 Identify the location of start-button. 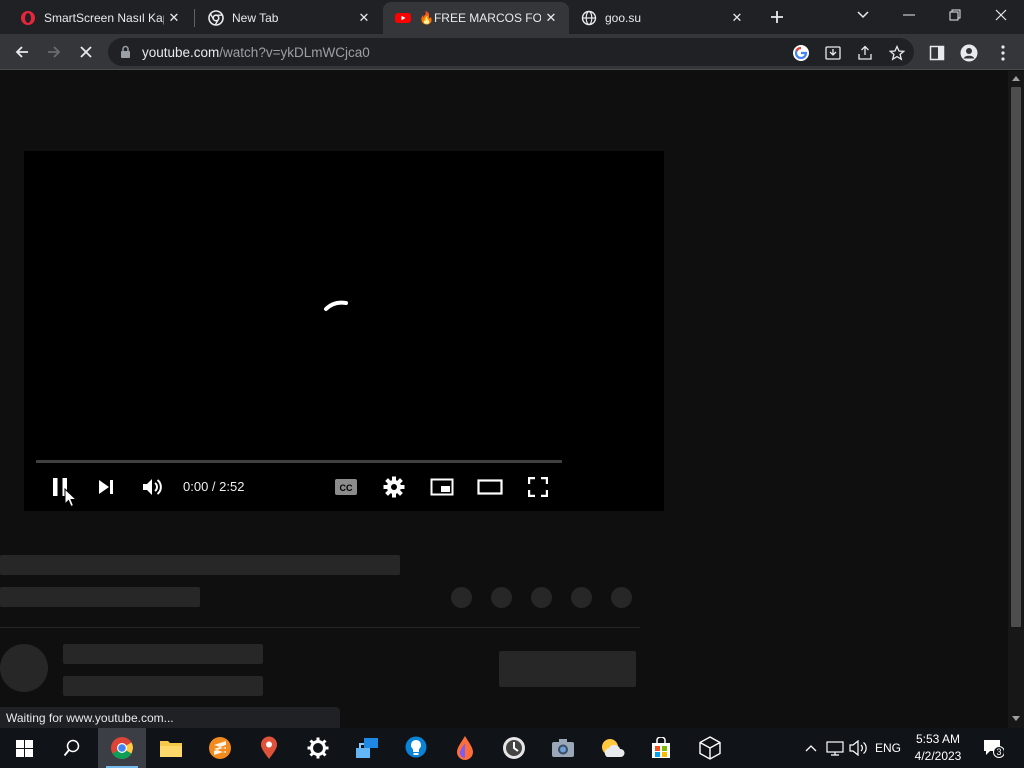
(24, 748).